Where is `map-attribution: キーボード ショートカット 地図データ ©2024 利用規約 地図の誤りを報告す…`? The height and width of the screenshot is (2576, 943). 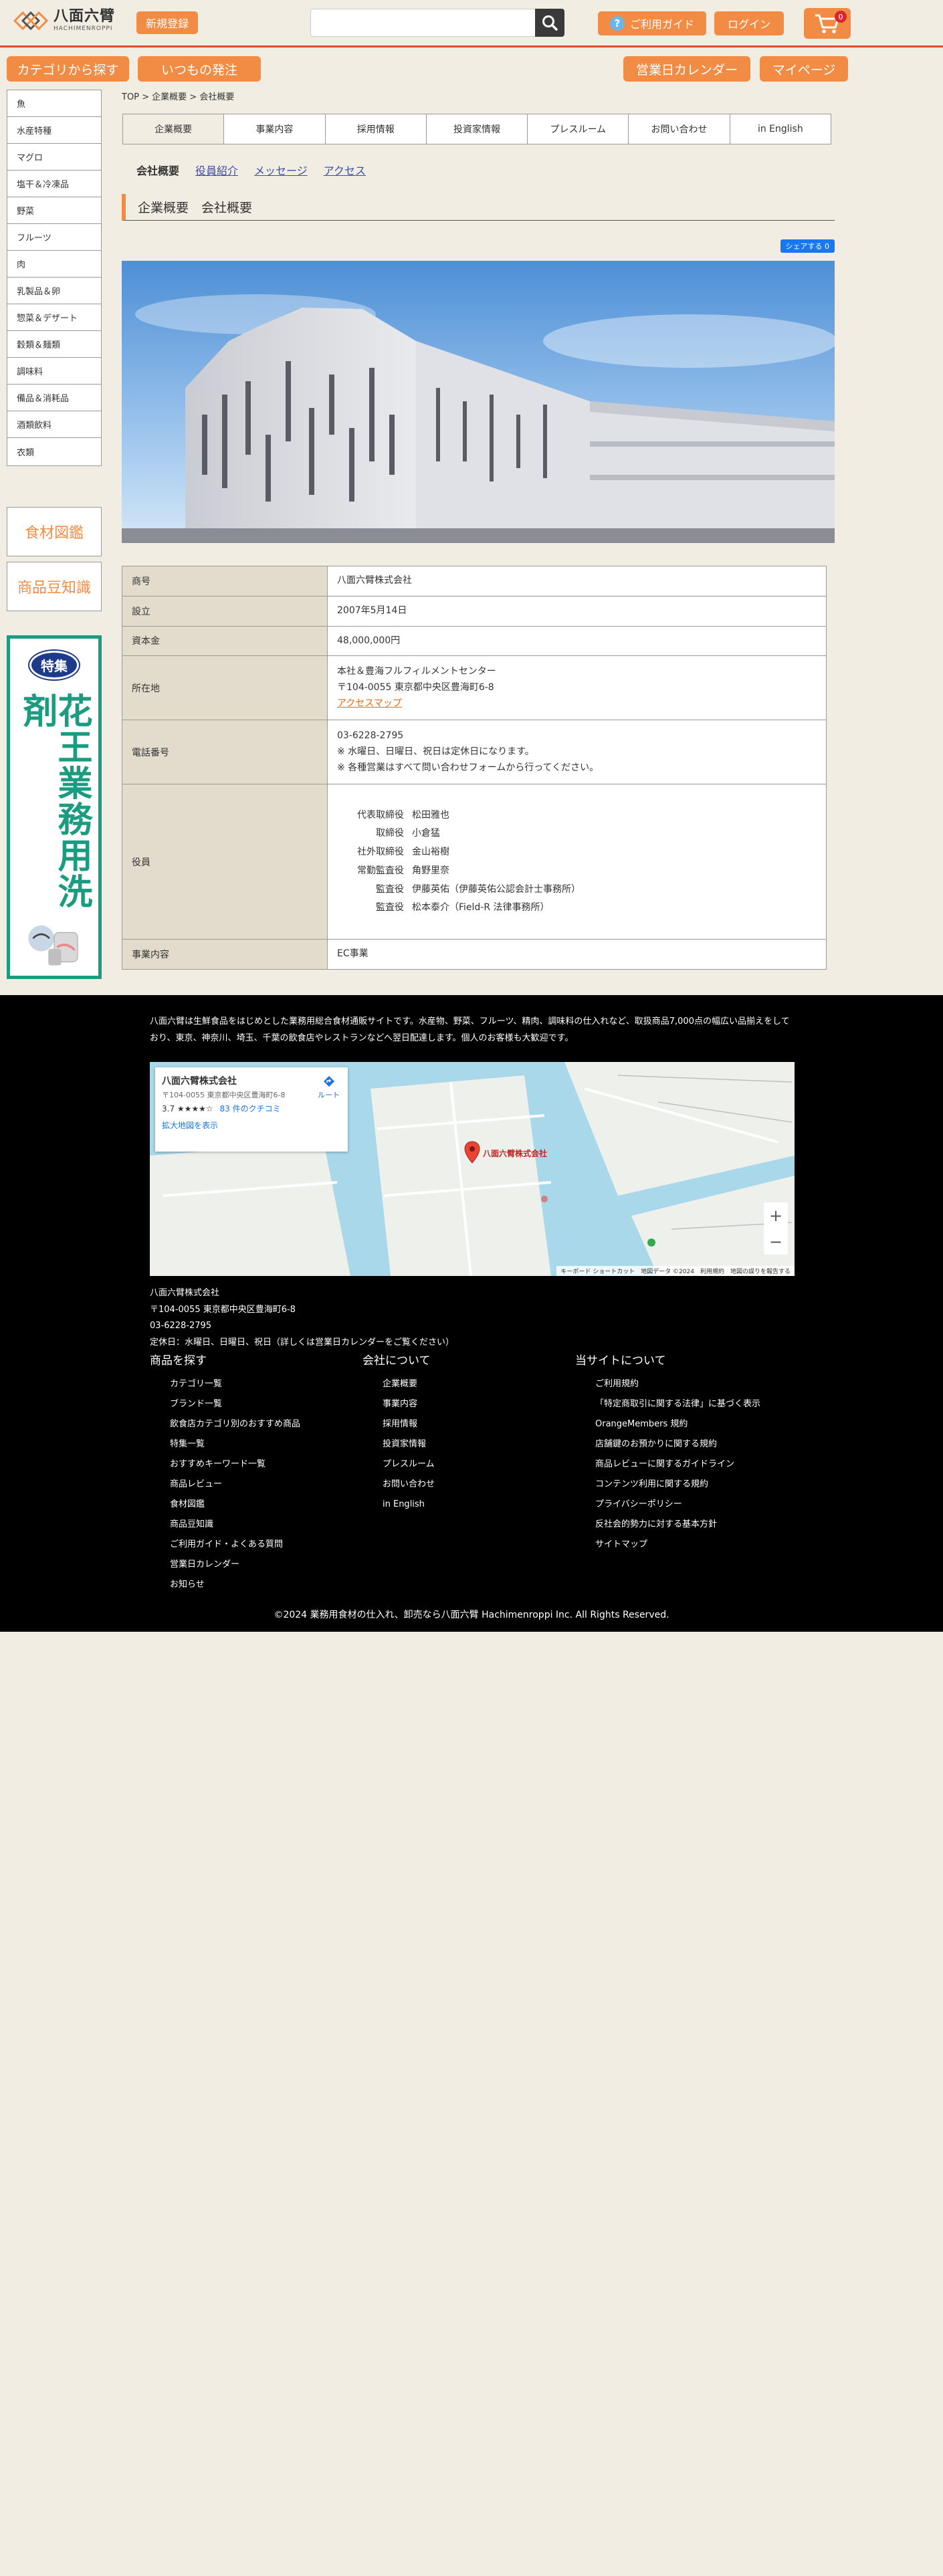 map-attribution: キーボード ショートカット 地図データ ©2024 利用規約 地図の誤りを報告す… is located at coordinates (675, 1271).